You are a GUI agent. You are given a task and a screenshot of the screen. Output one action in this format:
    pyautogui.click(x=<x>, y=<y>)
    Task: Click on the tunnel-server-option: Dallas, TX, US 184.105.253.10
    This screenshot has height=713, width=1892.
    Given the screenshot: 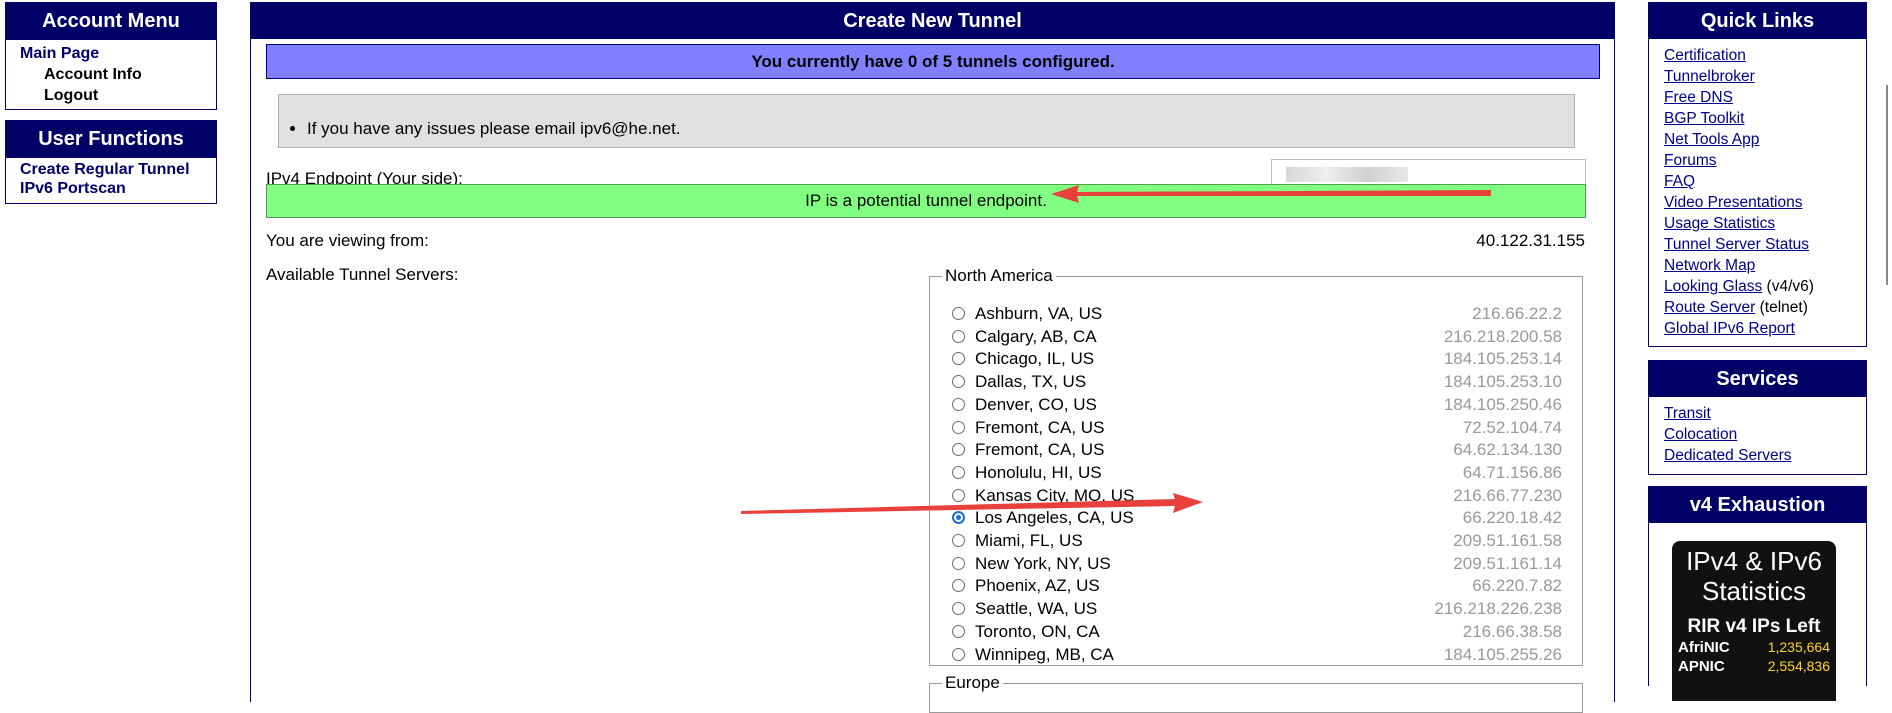 What is the action you would take?
    pyautogui.click(x=1260, y=382)
    